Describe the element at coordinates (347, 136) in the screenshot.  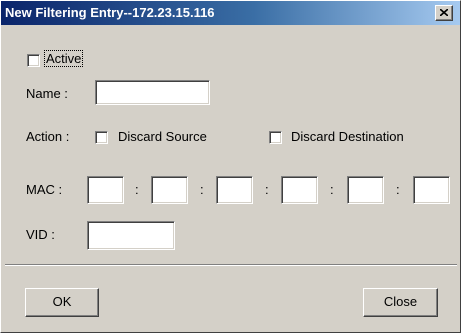
I see `discard-destination-label: Discard Destination` at that location.